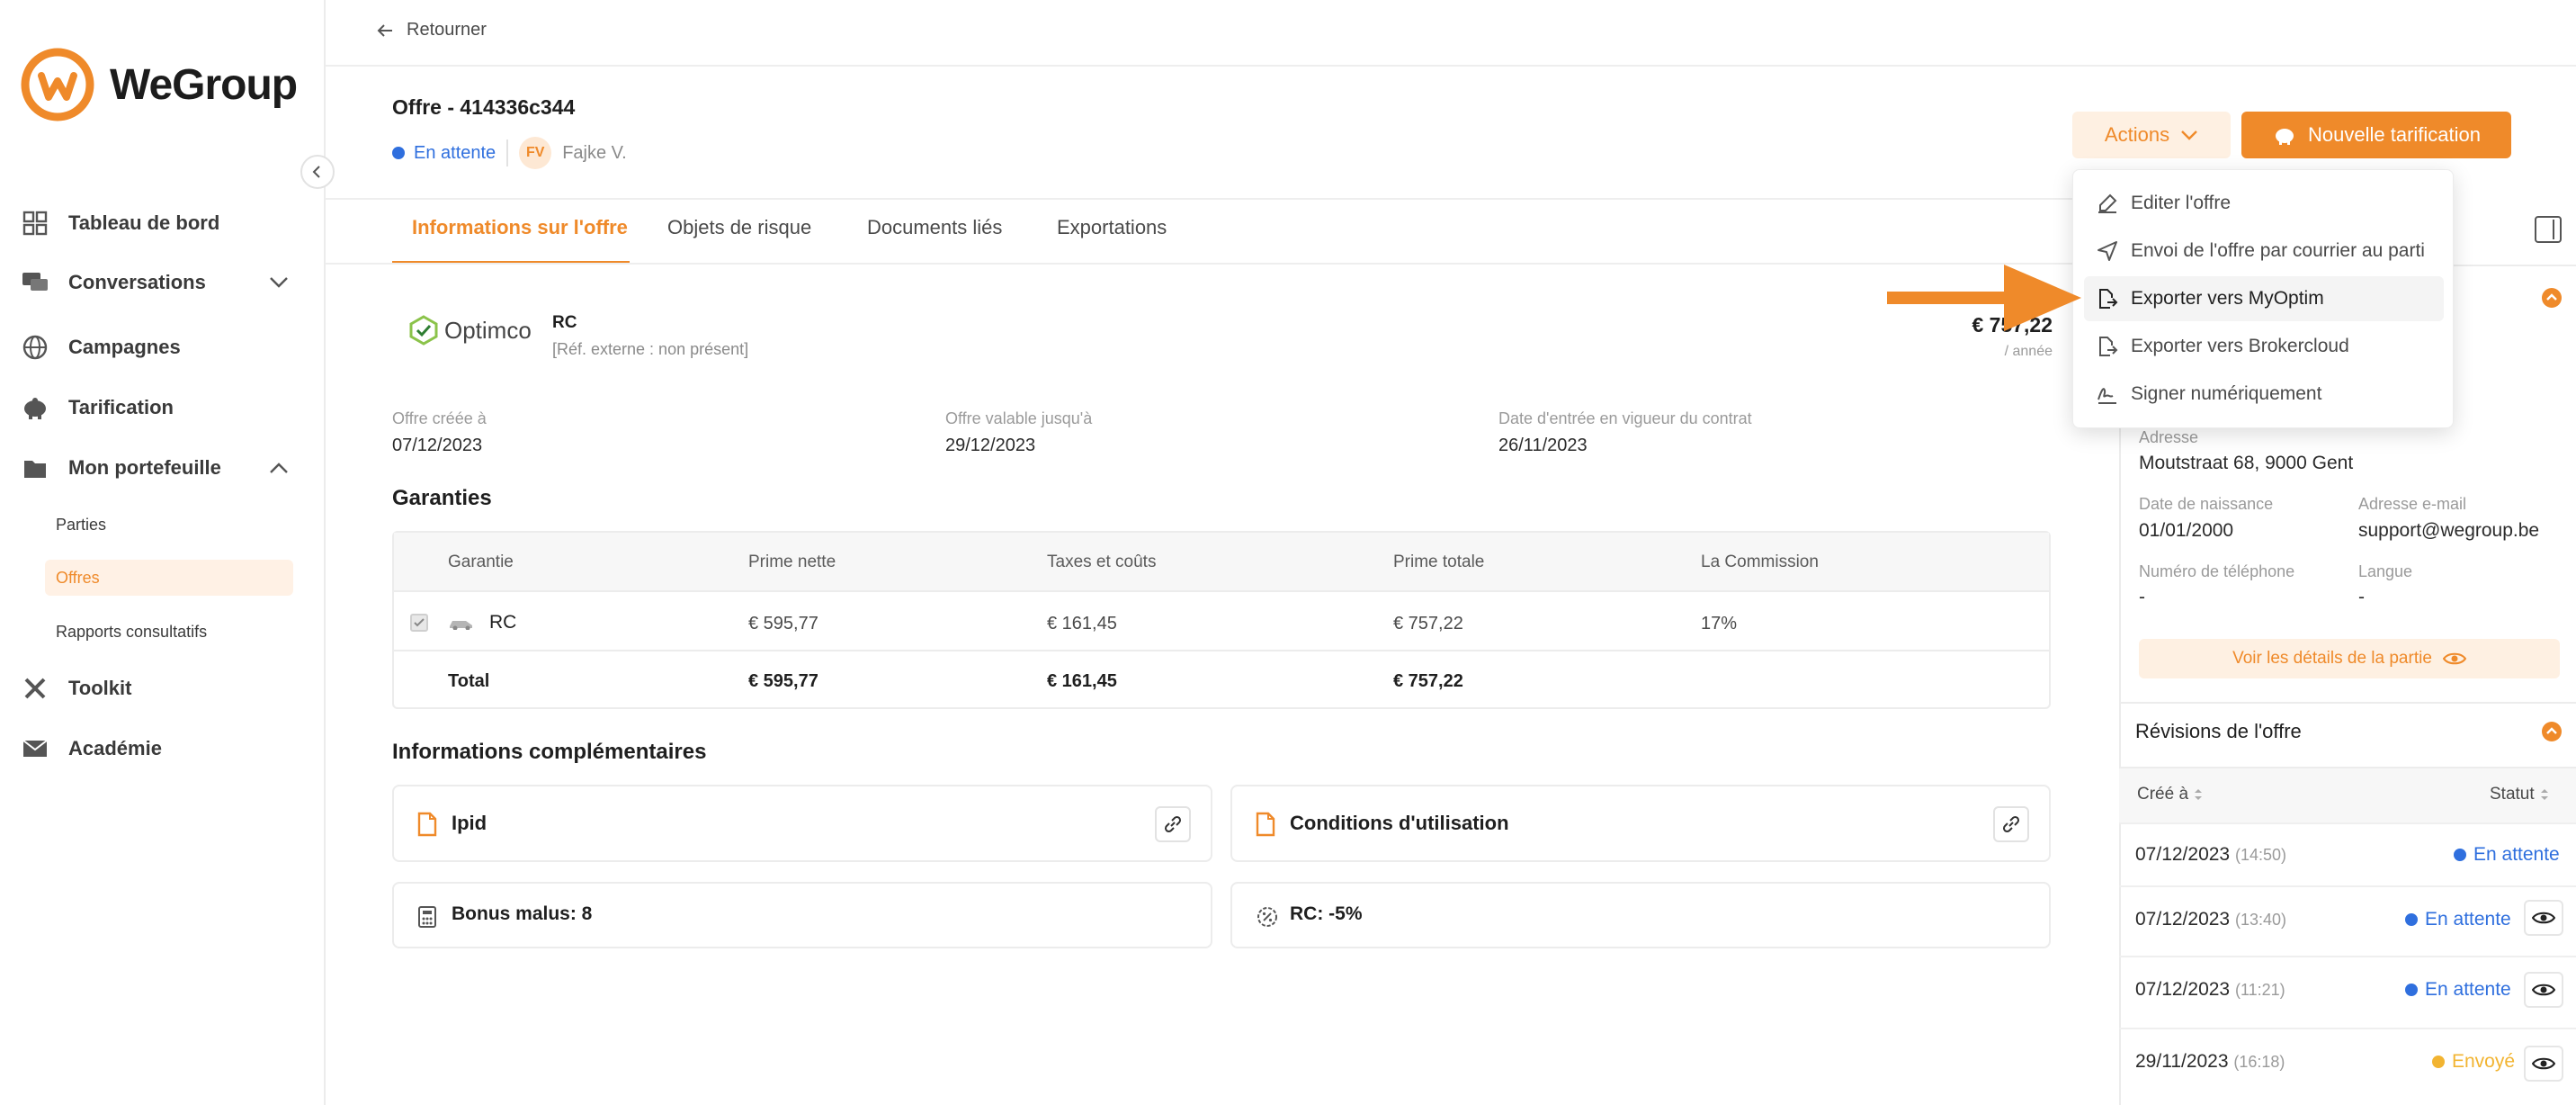  Describe the element at coordinates (2552, 731) in the screenshot. I see `collapse-revisions-icon` at that location.